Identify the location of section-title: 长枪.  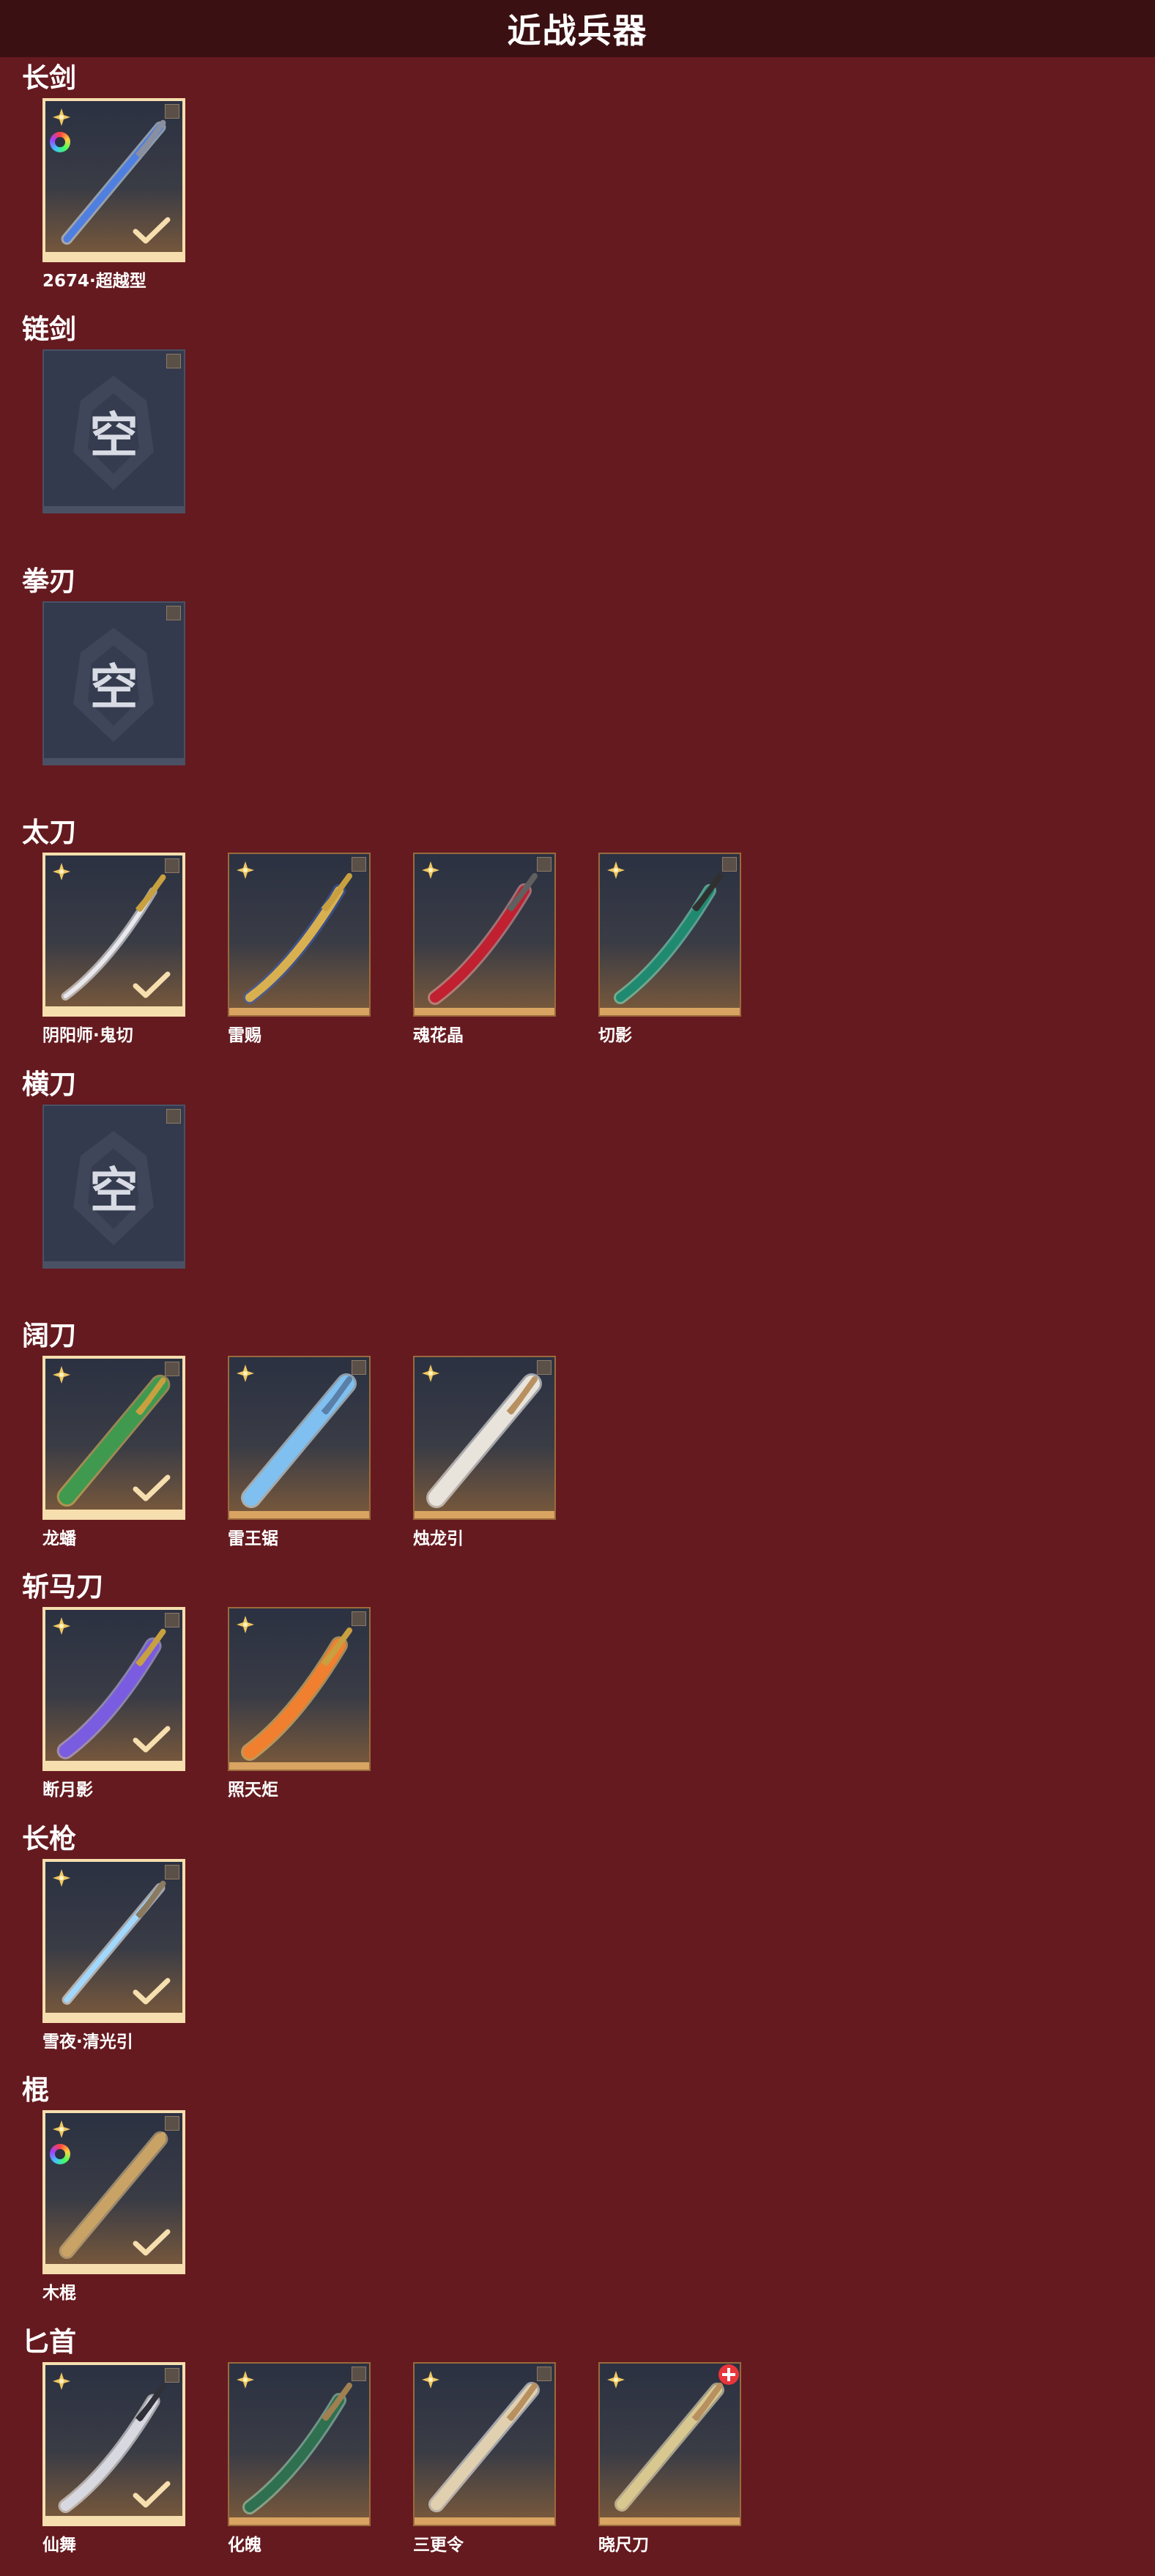
(49, 1839).